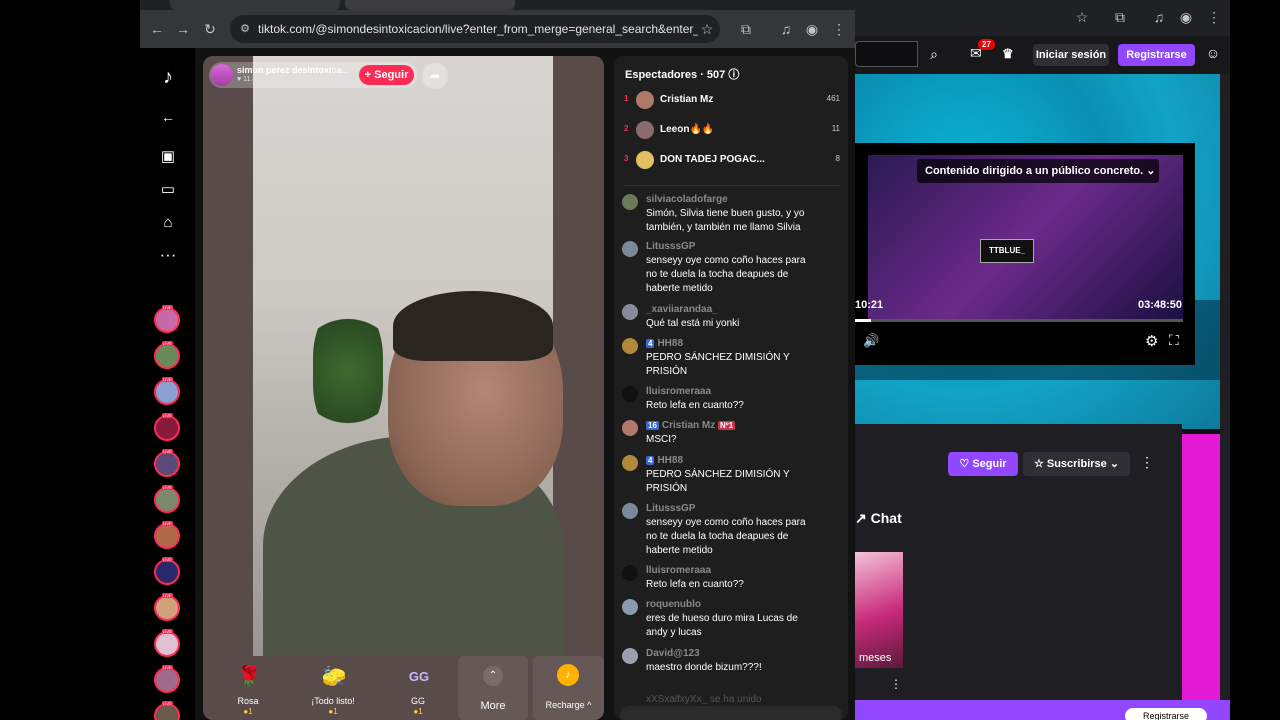 Image resolution: width=1280 pixels, height=720 pixels. What do you see at coordinates (435, 76) in the screenshot?
I see `share-icon: ➦` at bounding box center [435, 76].